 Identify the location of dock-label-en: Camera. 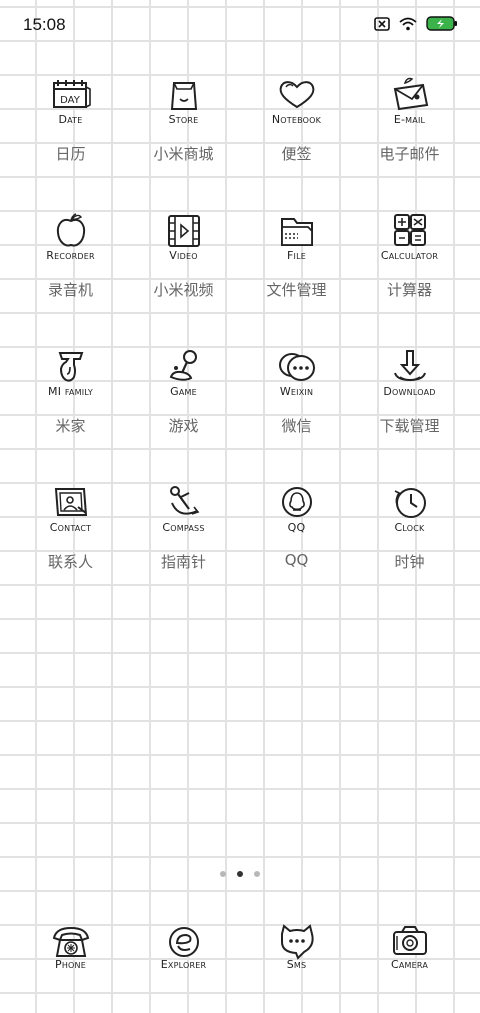
(409, 964).